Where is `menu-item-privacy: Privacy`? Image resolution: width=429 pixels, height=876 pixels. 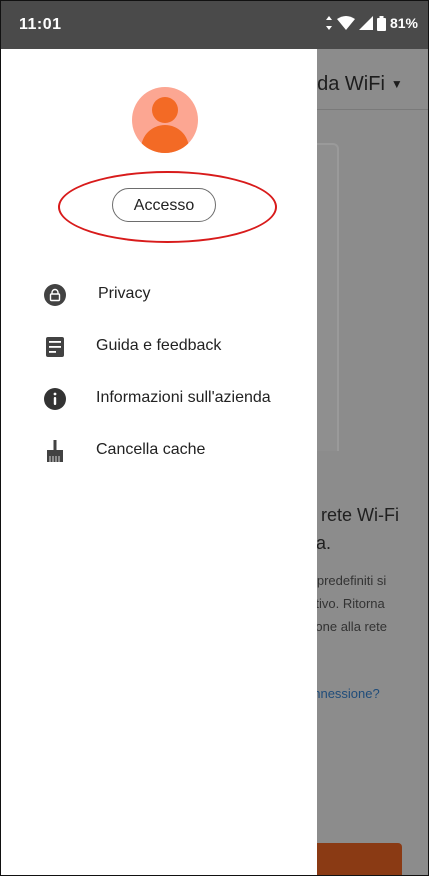
menu-item-privacy: Privacy is located at coordinates (159, 297).